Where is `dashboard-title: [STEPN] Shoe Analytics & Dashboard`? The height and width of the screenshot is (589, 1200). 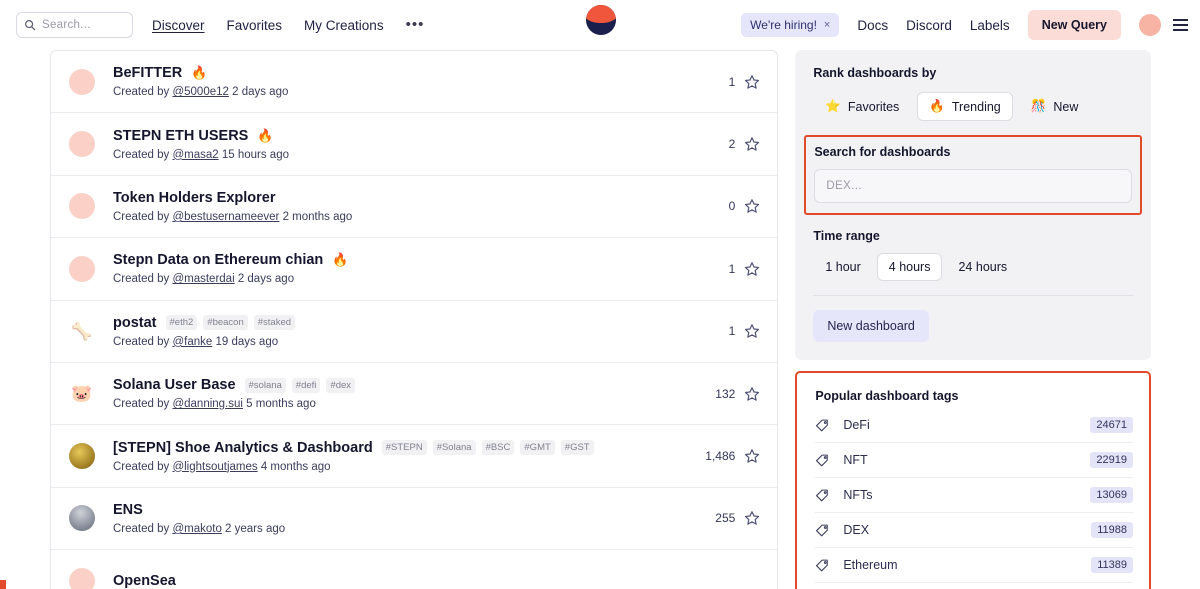 dashboard-title: [STEPN] Shoe Analytics & Dashboard is located at coordinates (243, 448).